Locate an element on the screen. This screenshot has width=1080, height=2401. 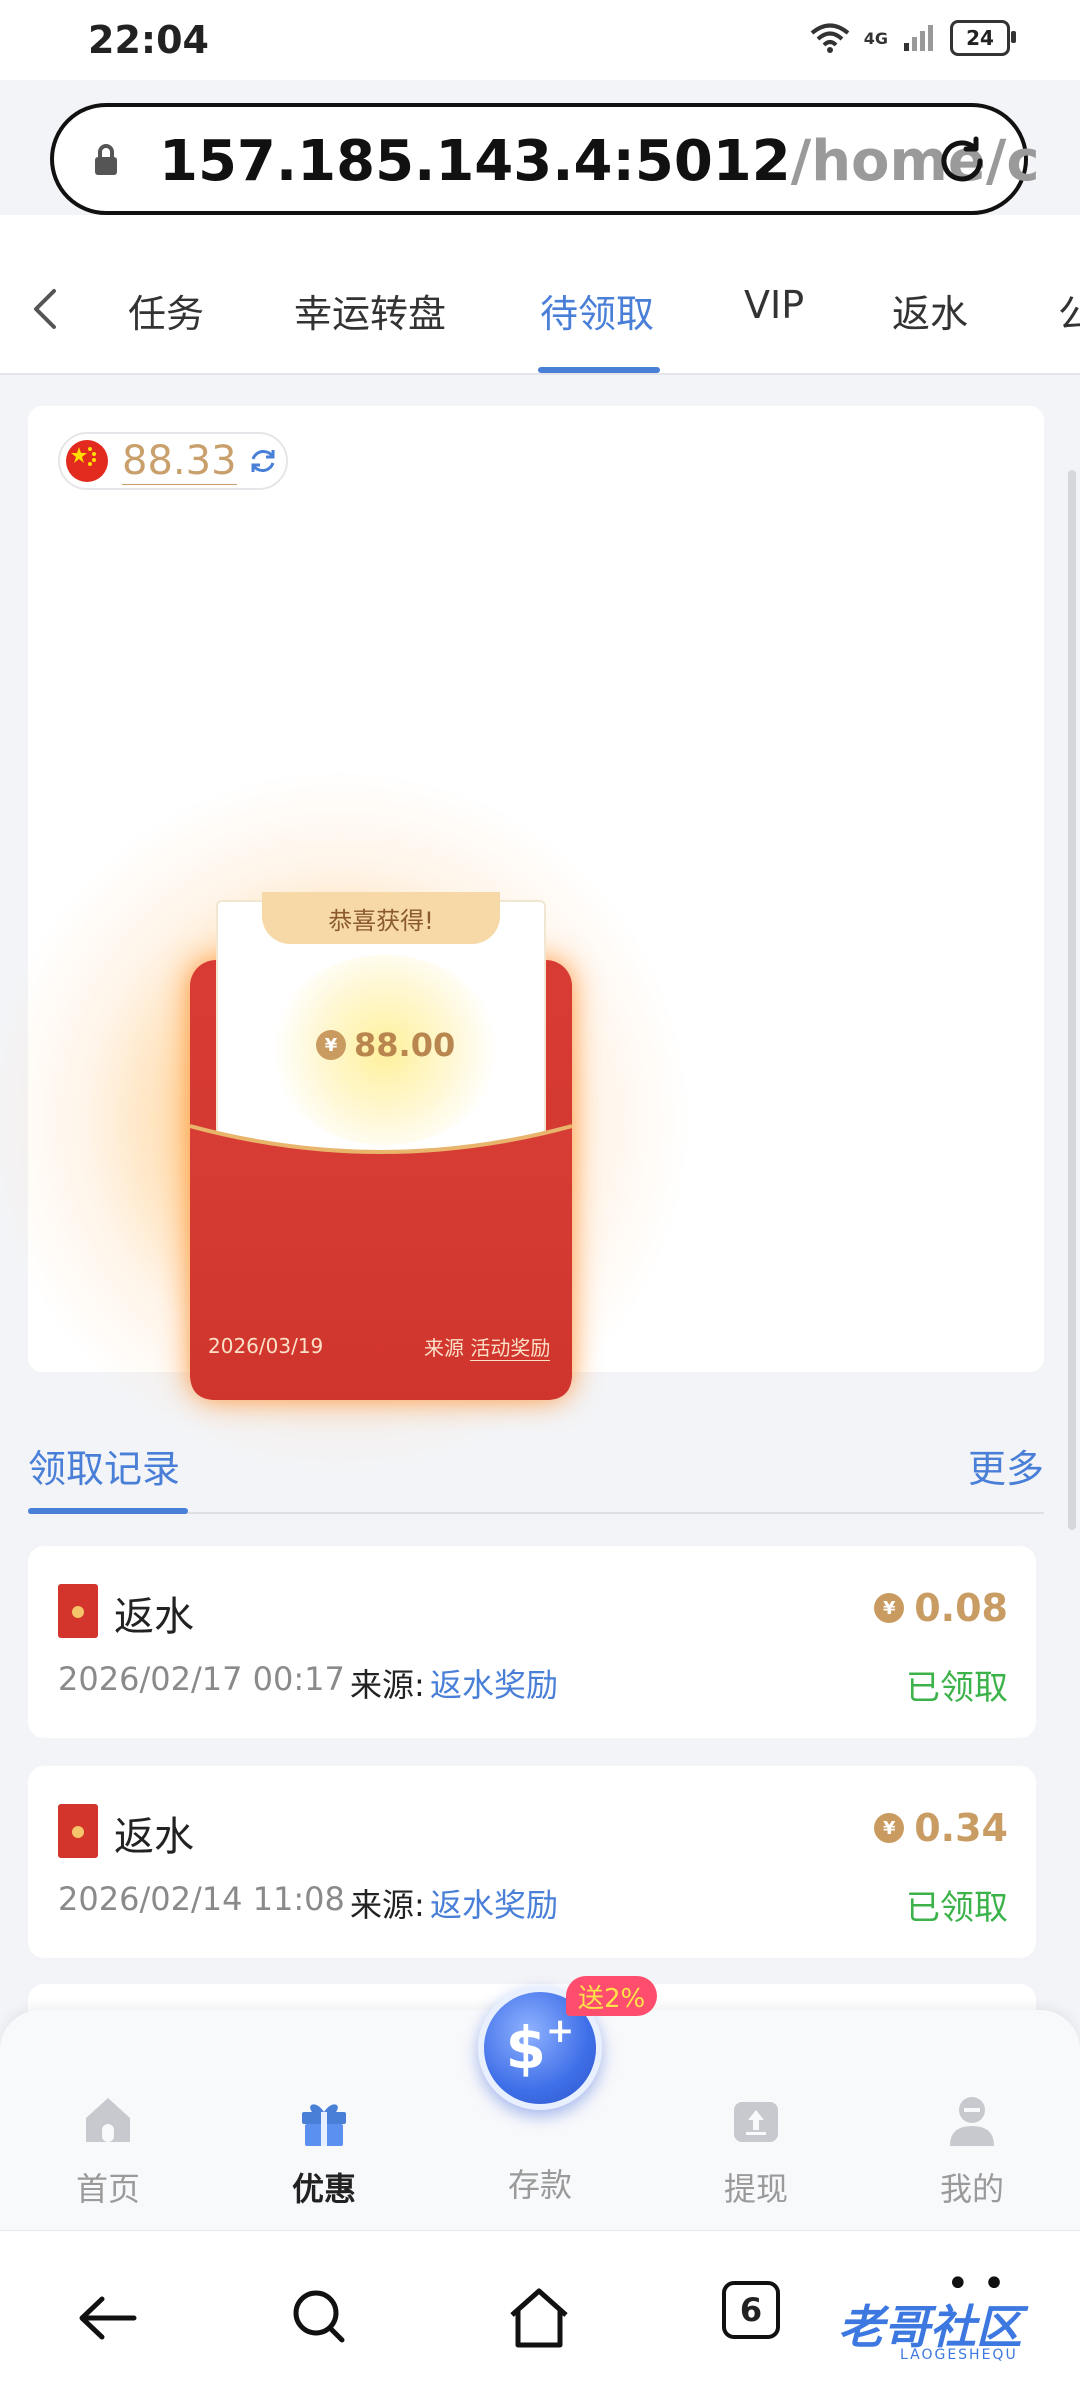
reload-icon is located at coordinates (962, 161).